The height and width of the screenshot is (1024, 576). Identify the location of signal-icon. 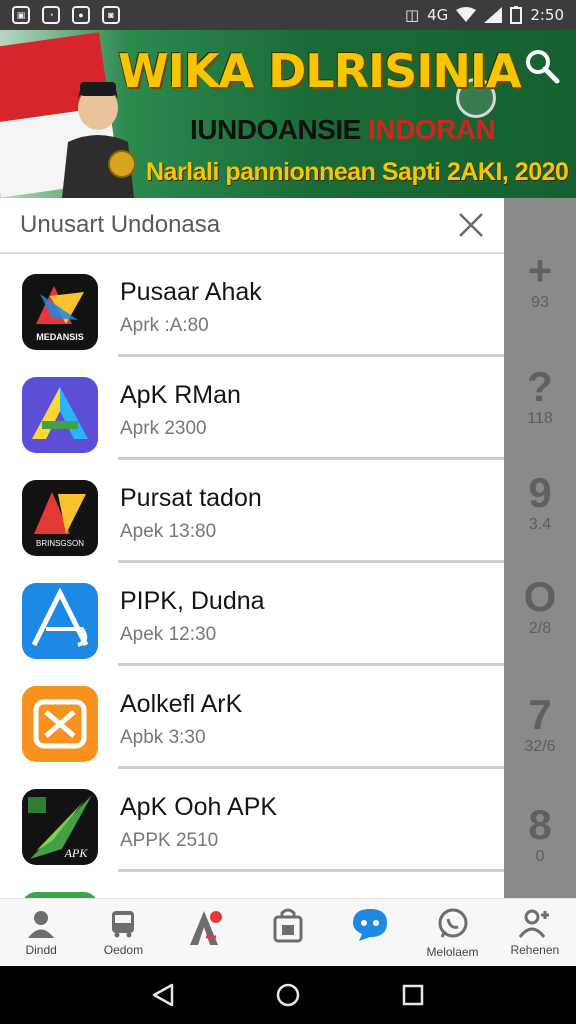
(493, 15).